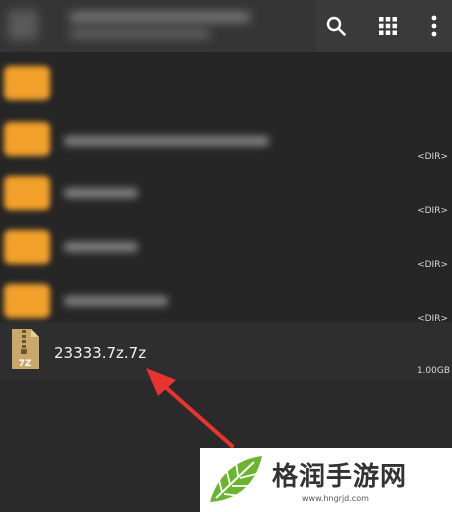  Describe the element at coordinates (335, 498) in the screenshot. I see `watermark-url: www.hngrjd.com` at that location.